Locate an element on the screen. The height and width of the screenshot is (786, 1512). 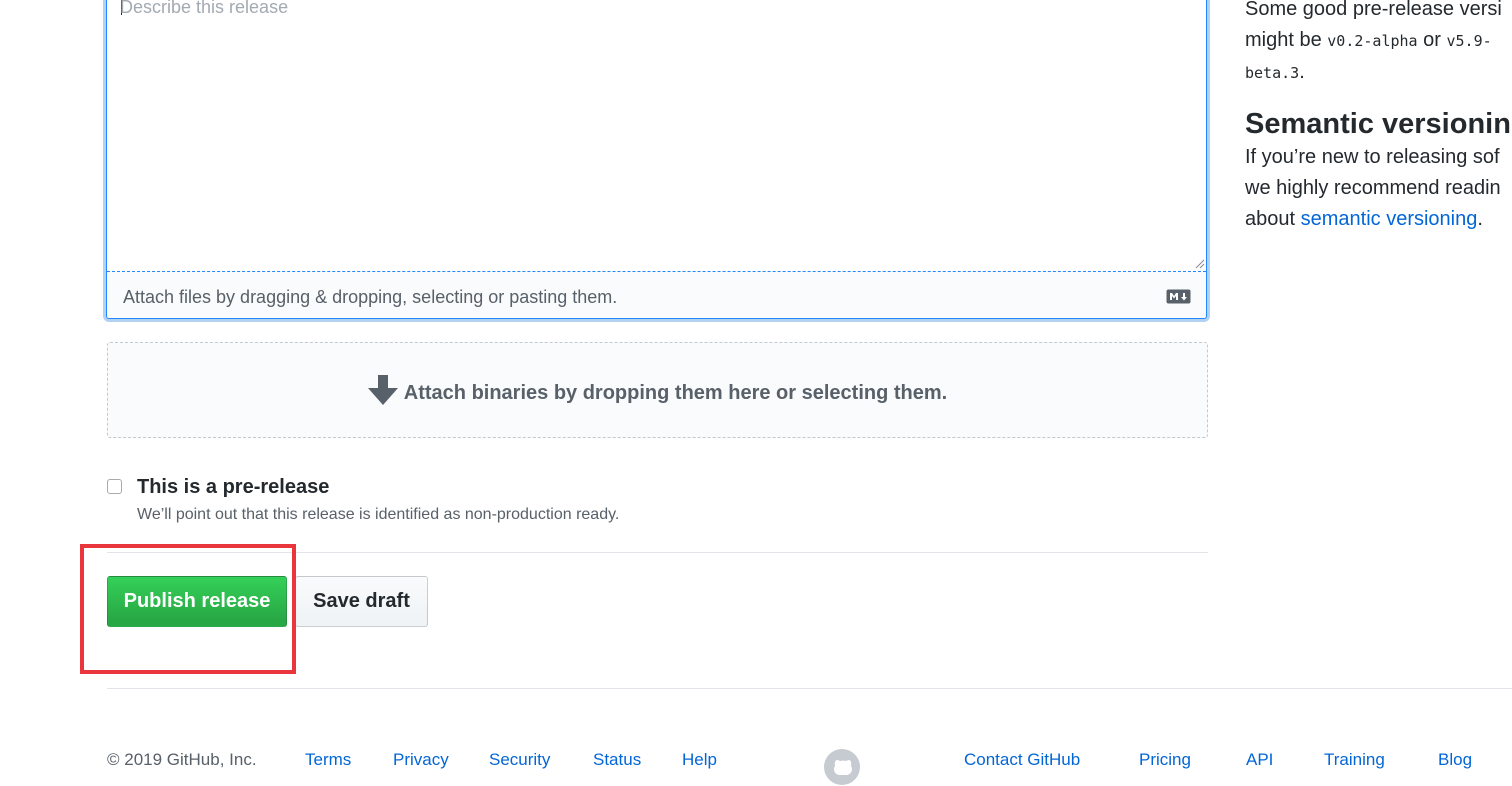
semver-line3: about semantic versioning. is located at coordinates (1364, 219).